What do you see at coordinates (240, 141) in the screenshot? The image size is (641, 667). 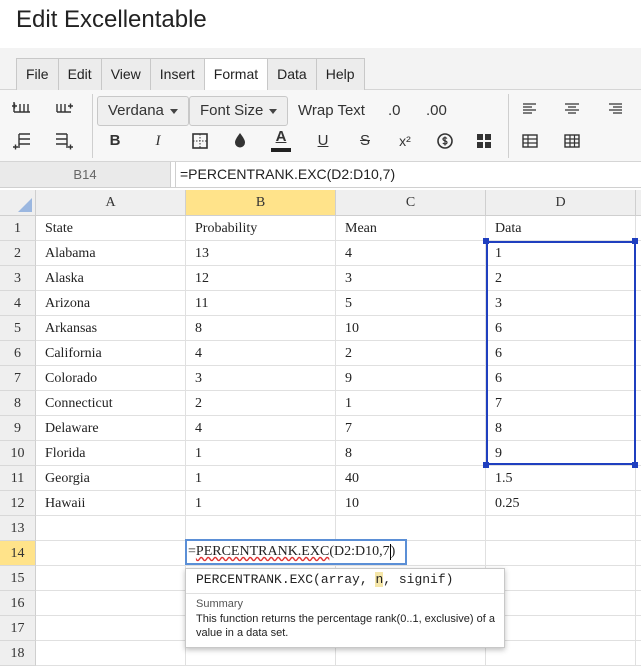 I see `fill-color-icon` at bounding box center [240, 141].